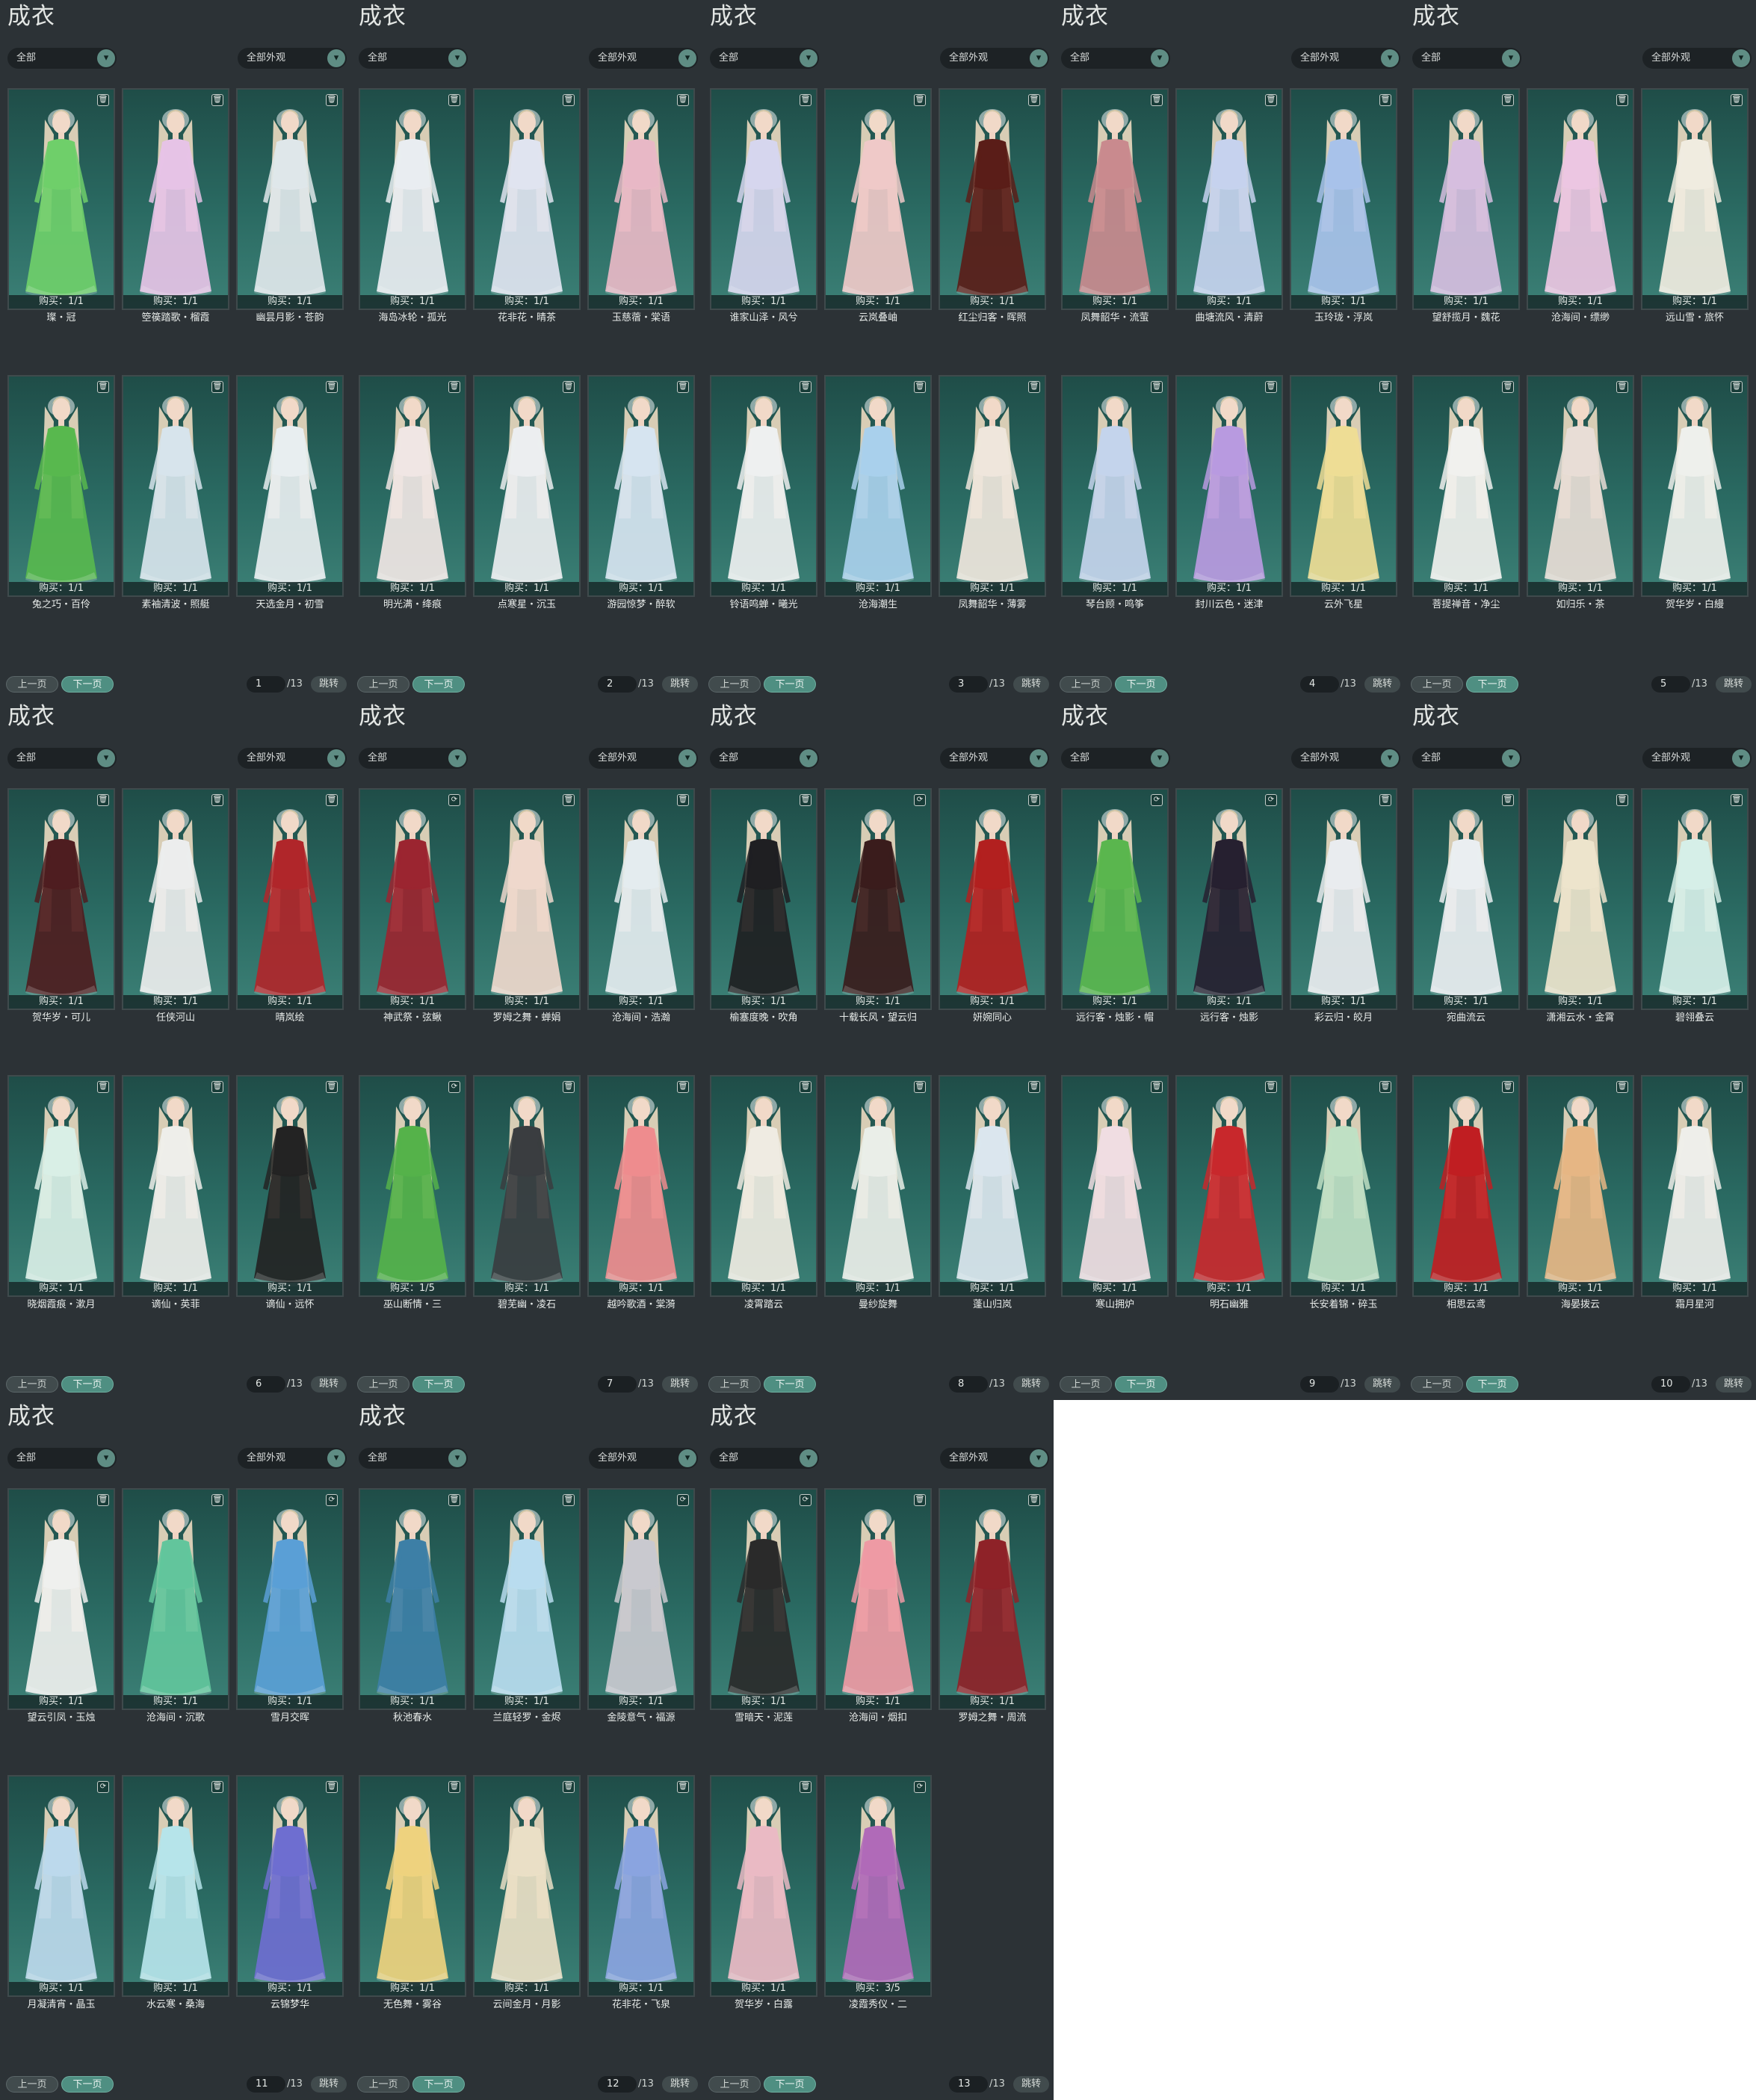 The height and width of the screenshot is (2100, 1756). Describe the element at coordinates (1319, 685) in the screenshot. I see `page-number-input: 4` at that location.